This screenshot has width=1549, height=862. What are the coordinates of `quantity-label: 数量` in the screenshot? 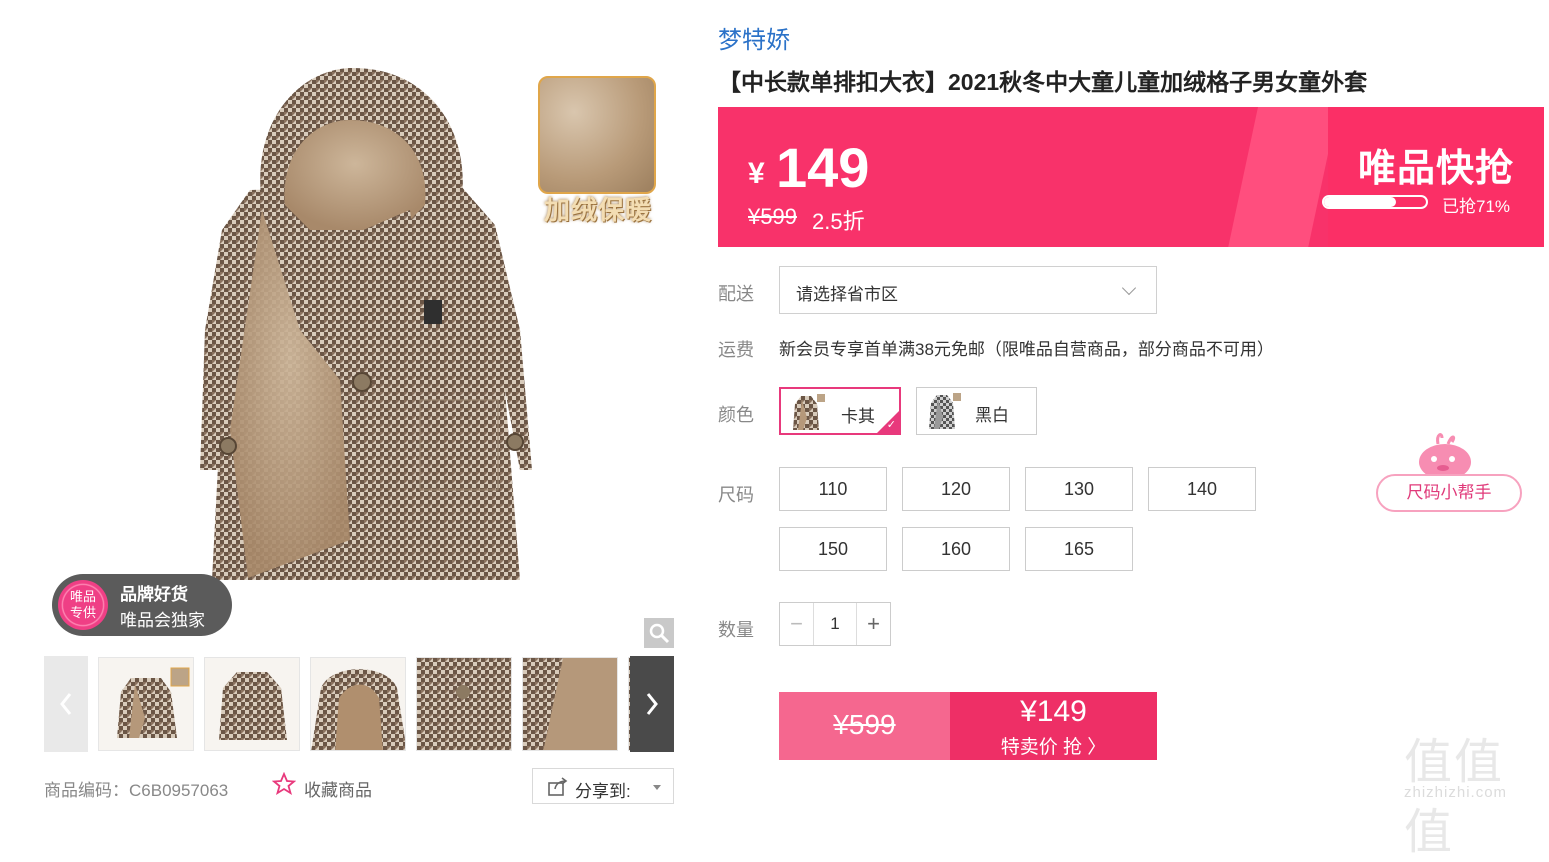 It's located at (736, 630).